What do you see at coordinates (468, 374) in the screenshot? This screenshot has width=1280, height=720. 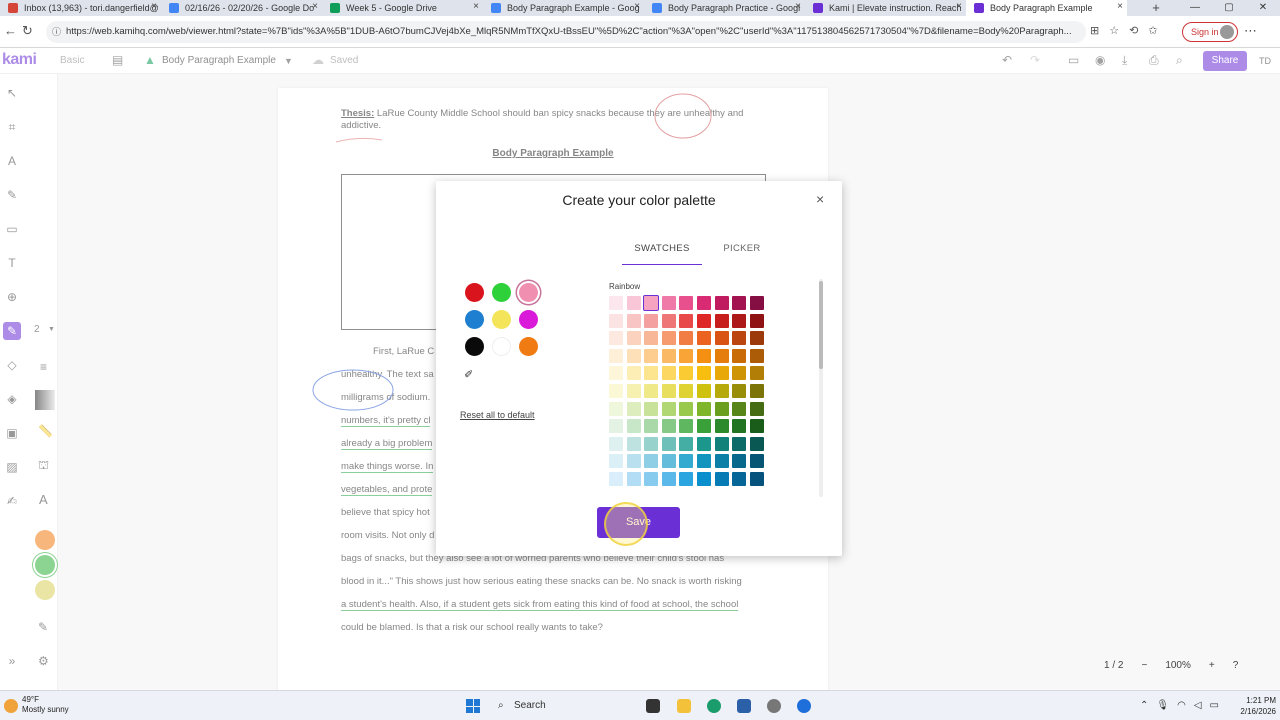 I see `eyedropper-icon: ✐` at bounding box center [468, 374].